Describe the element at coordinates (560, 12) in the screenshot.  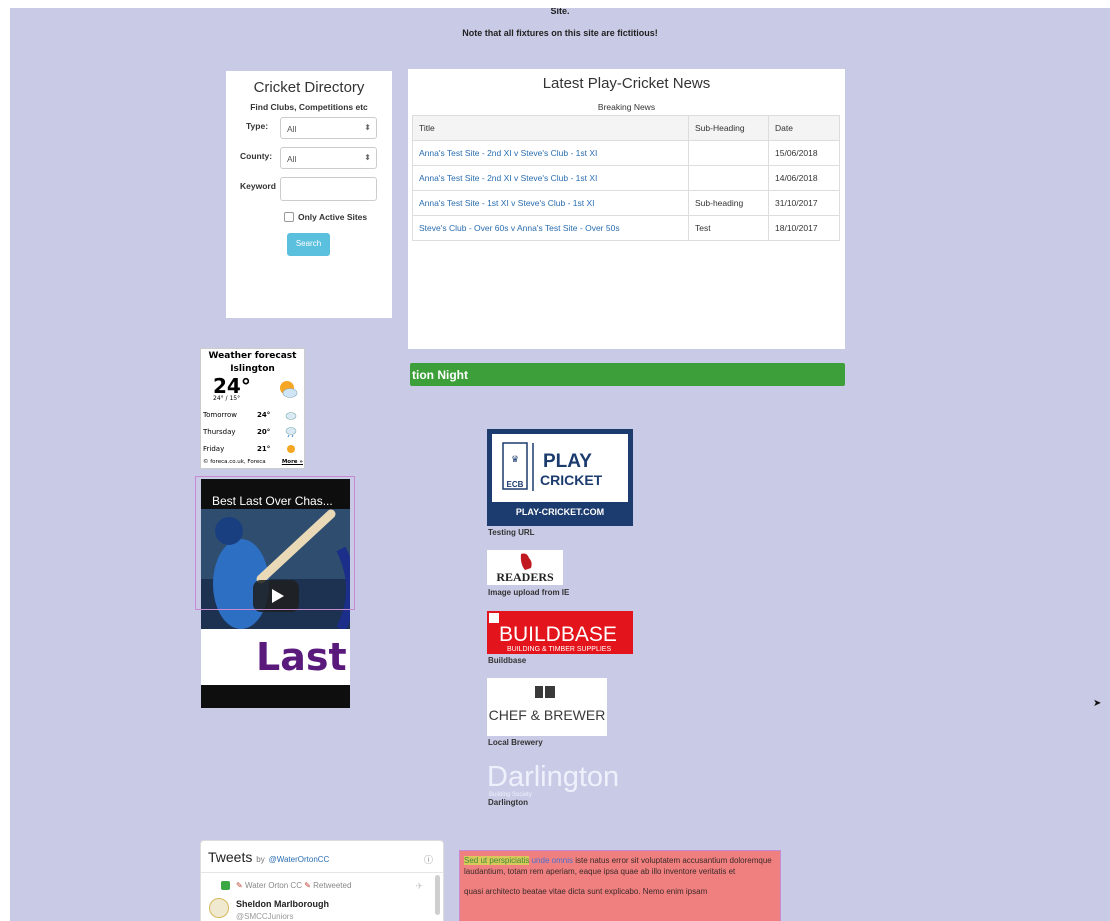
I see `site-line: Site.` at that location.